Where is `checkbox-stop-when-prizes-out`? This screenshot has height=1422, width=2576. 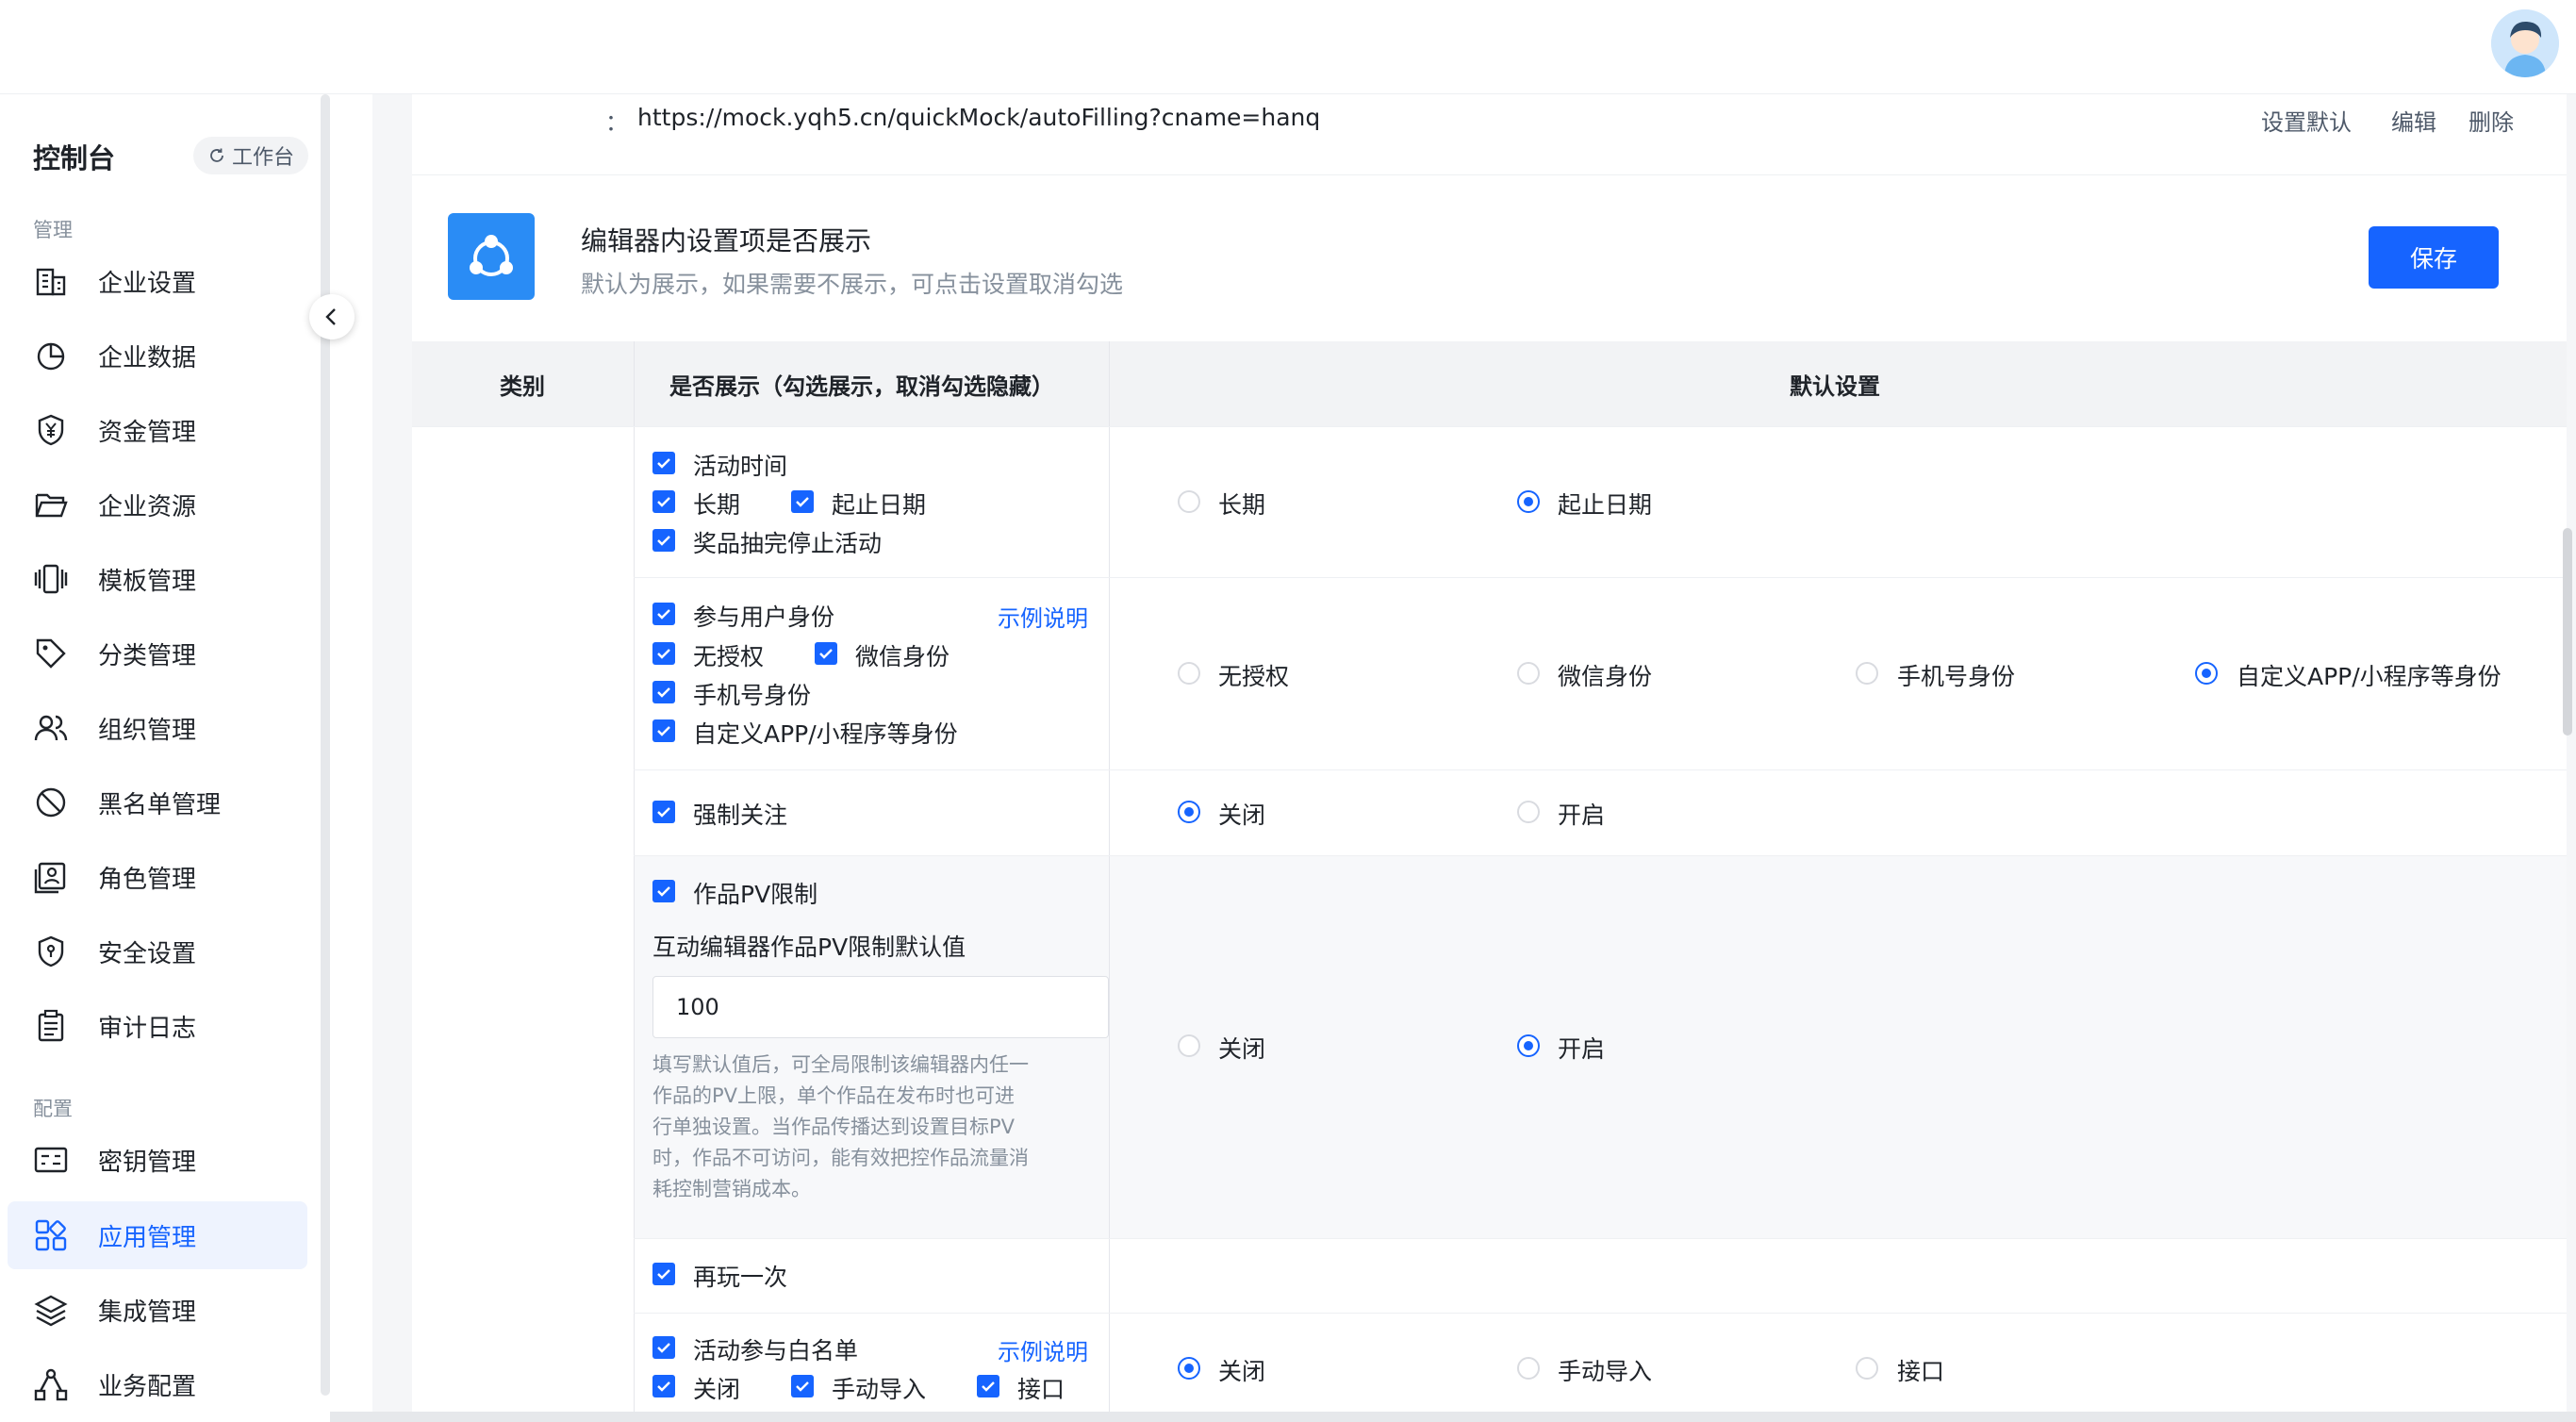 checkbox-stop-when-prizes-out is located at coordinates (663, 540).